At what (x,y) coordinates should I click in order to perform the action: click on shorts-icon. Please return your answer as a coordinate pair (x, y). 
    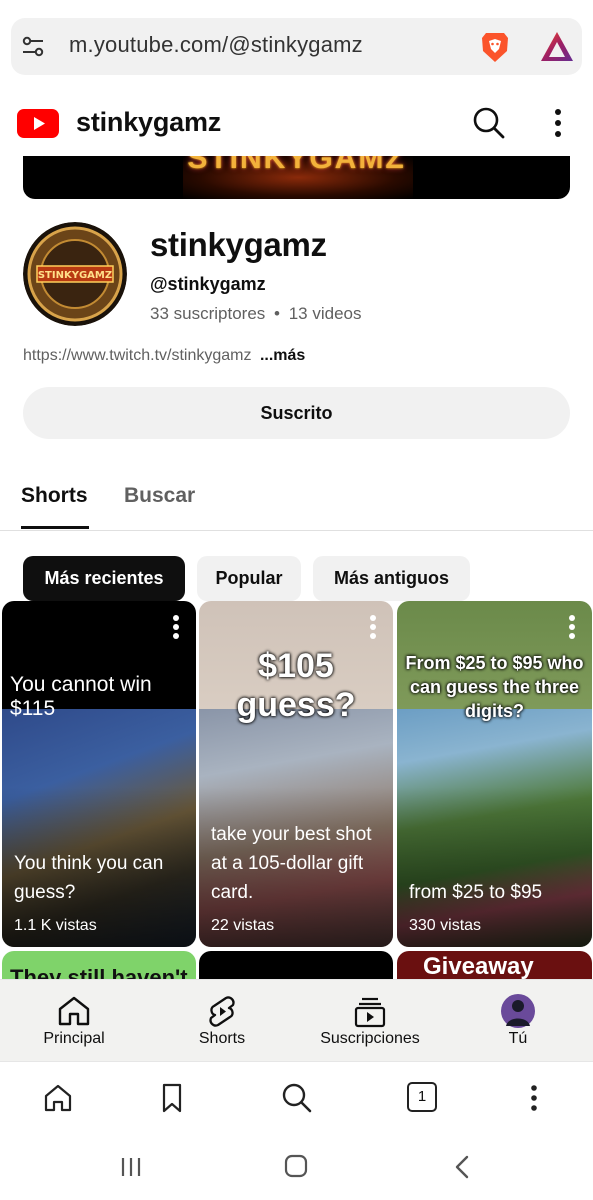
    Looking at the image, I should click on (222, 1011).